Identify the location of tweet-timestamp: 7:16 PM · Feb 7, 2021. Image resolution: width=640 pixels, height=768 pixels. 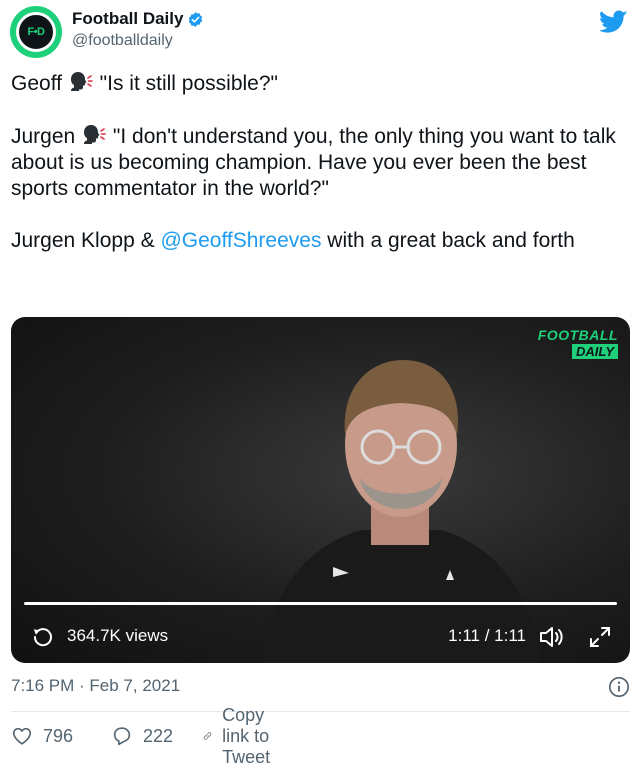
(95, 686).